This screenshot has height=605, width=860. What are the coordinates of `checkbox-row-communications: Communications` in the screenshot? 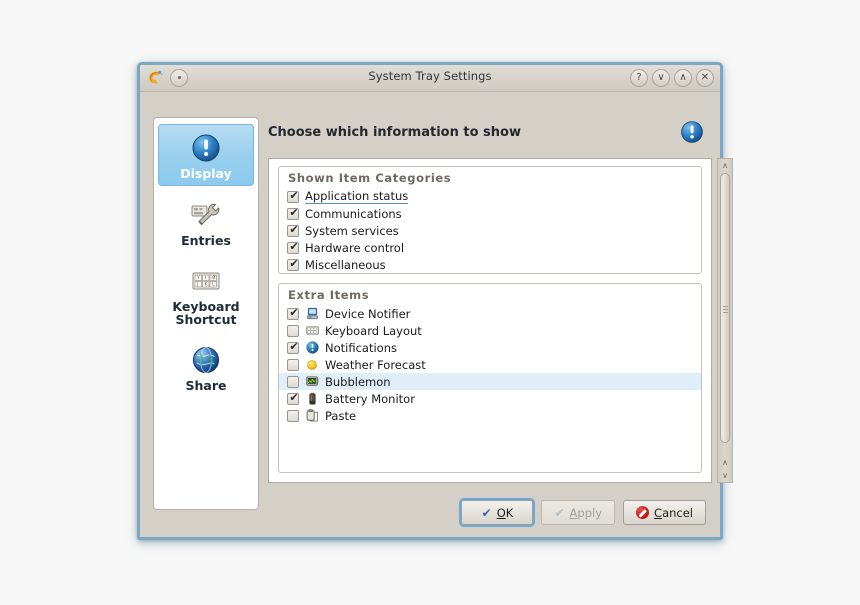 It's located at (490, 213).